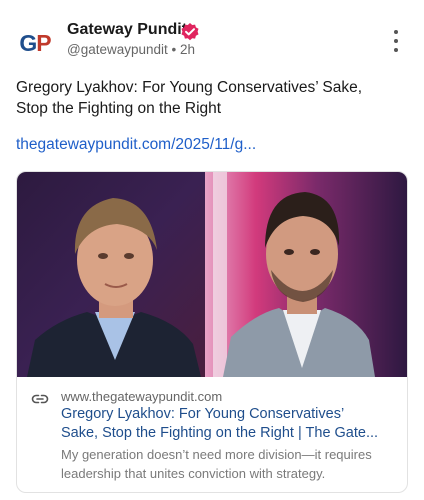 The image size is (424, 500). Describe the element at coordinates (117, 49) in the screenshot. I see `author-handle: @gatewaypundit` at that location.